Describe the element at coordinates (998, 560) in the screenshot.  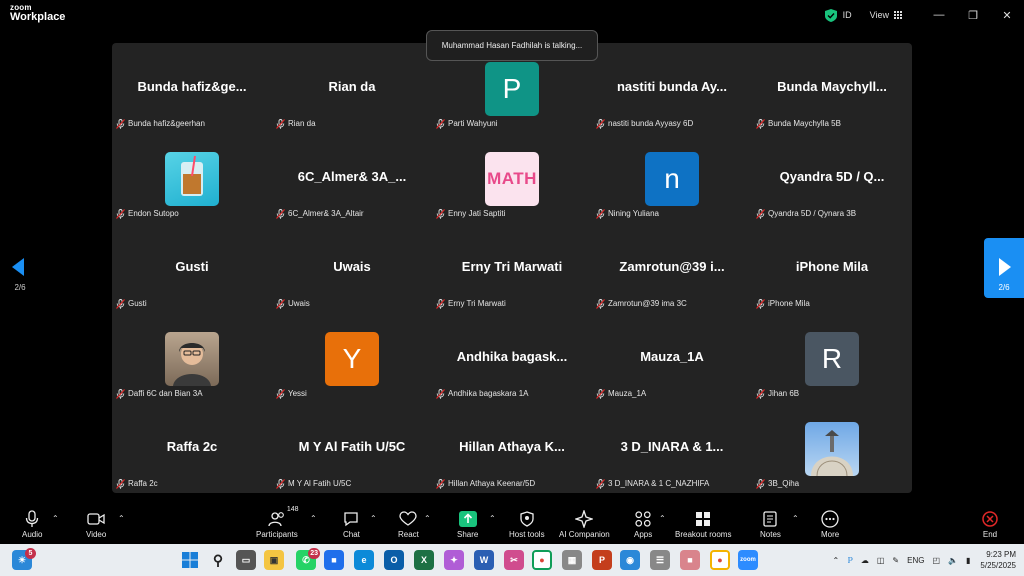
I see `clock: 9:23 PM 5/25/2025` at that location.